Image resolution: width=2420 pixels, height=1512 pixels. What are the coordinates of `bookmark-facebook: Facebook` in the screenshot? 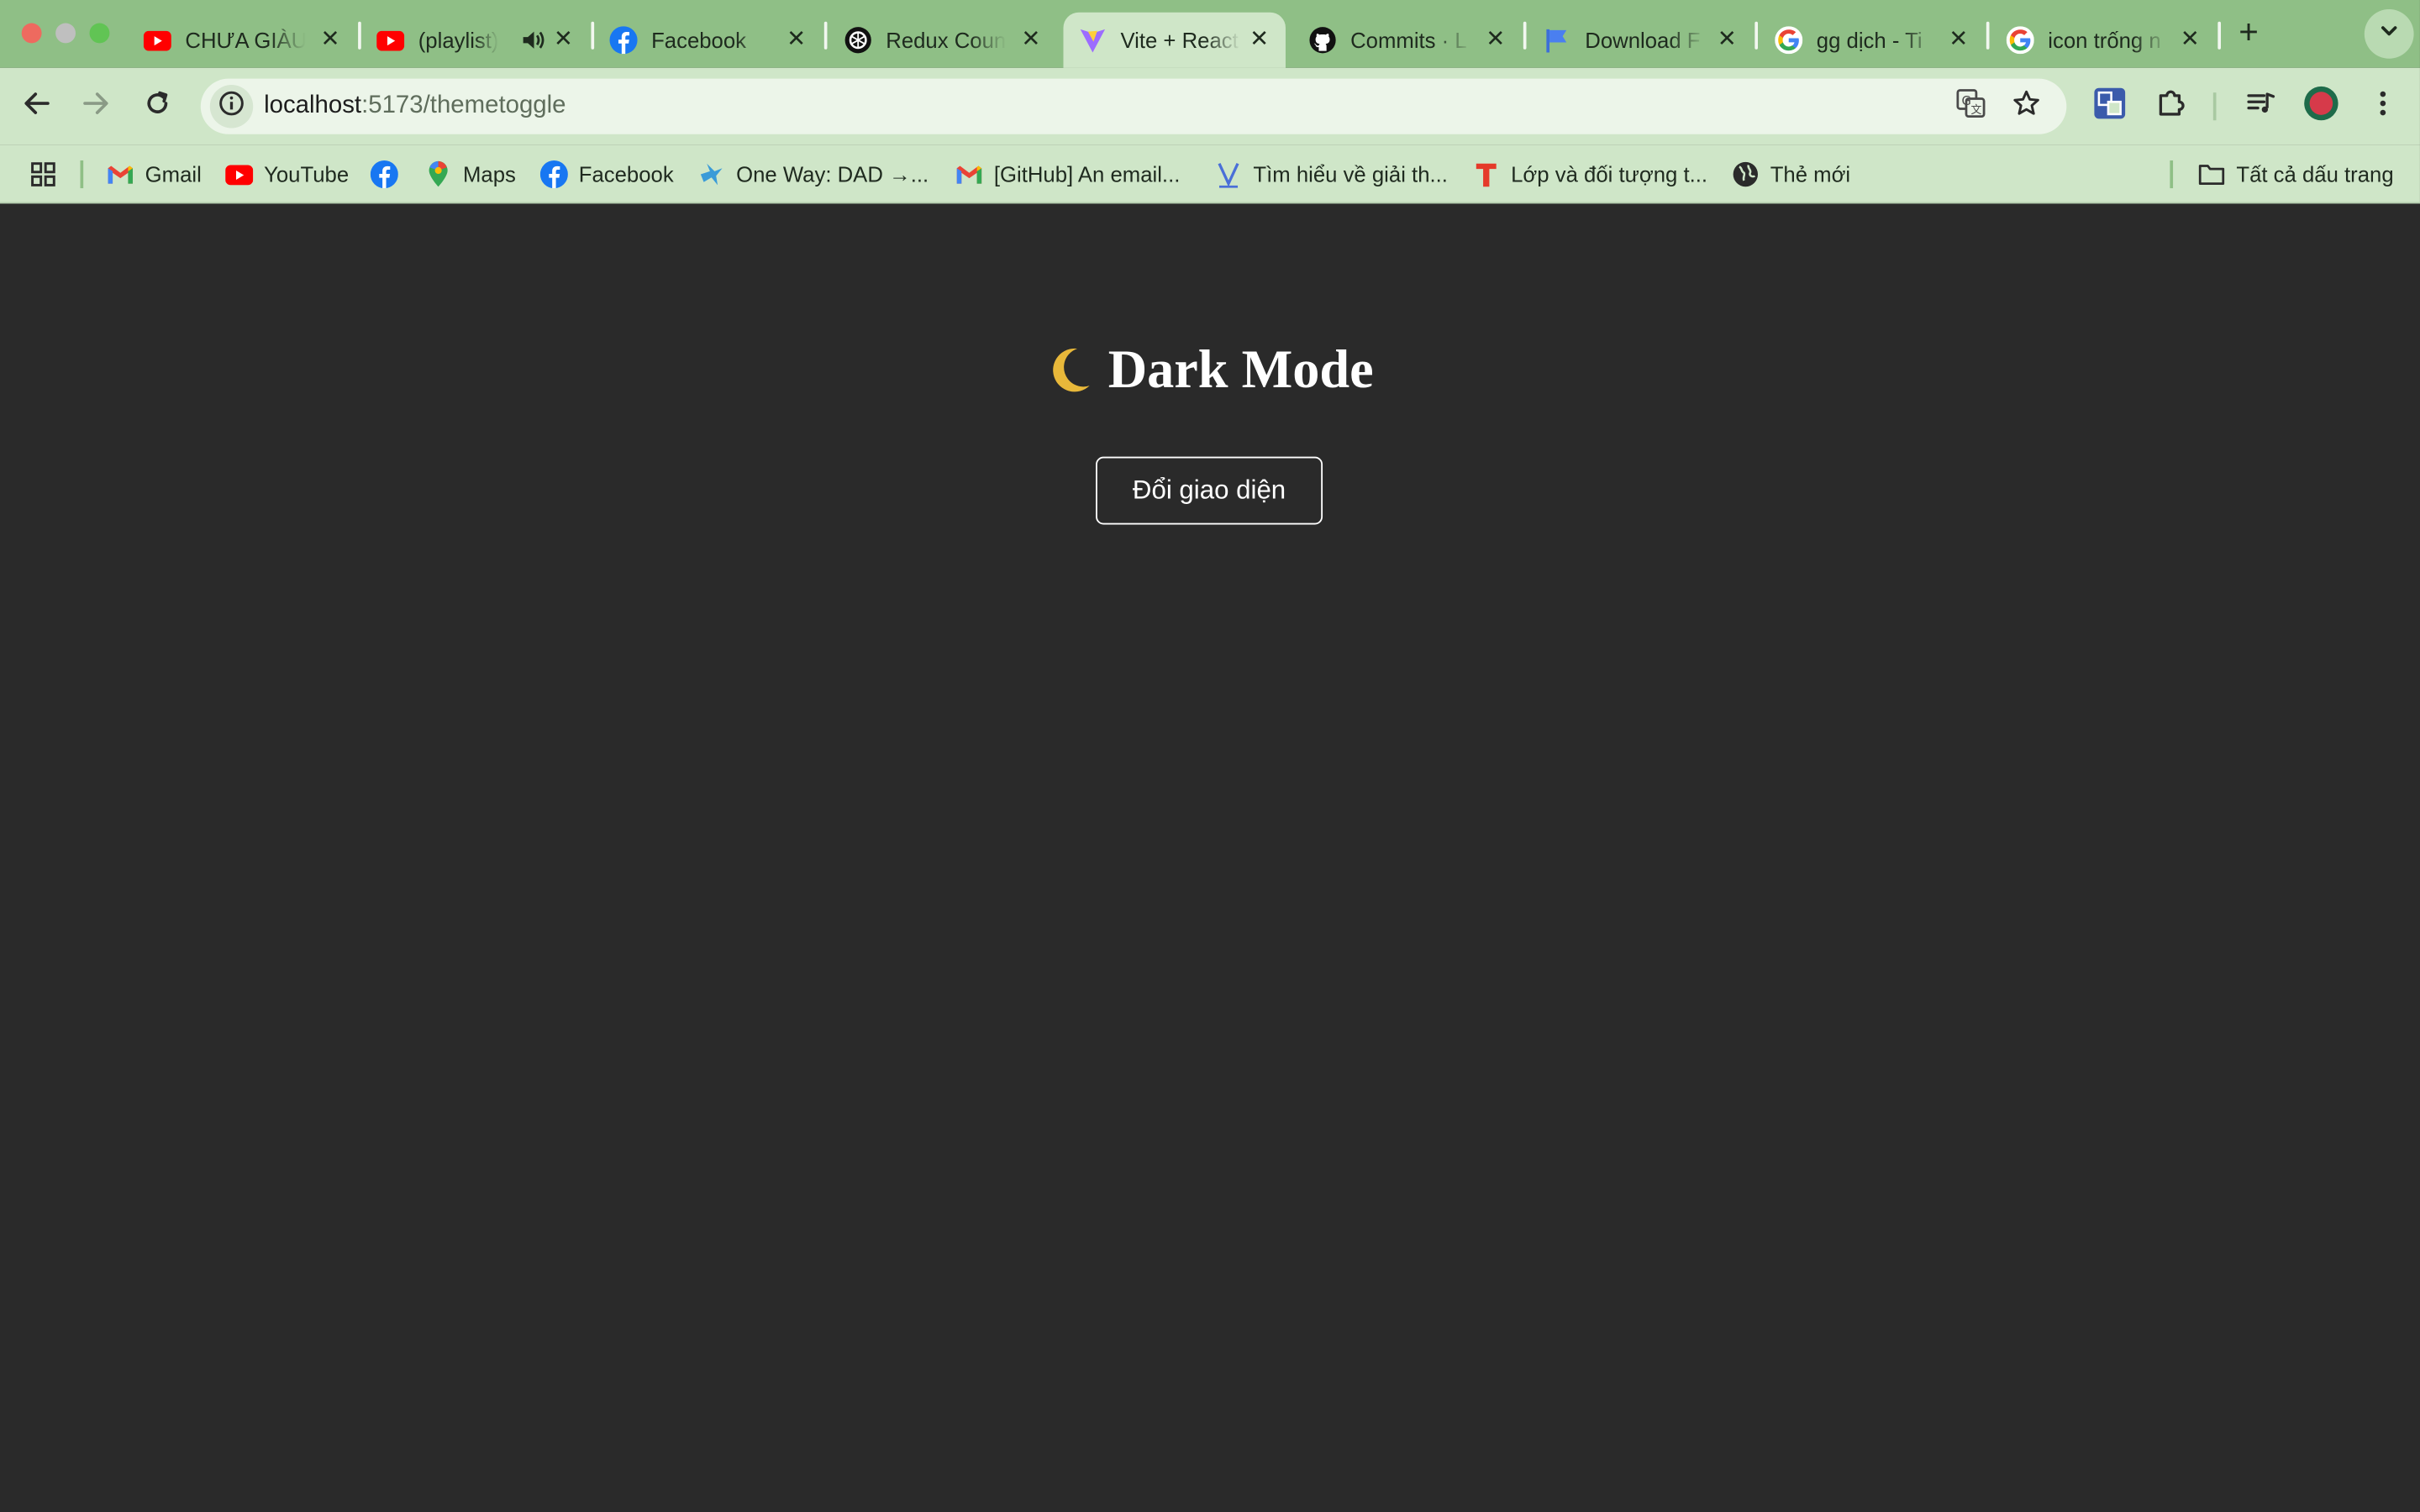 It's located at (606, 174).